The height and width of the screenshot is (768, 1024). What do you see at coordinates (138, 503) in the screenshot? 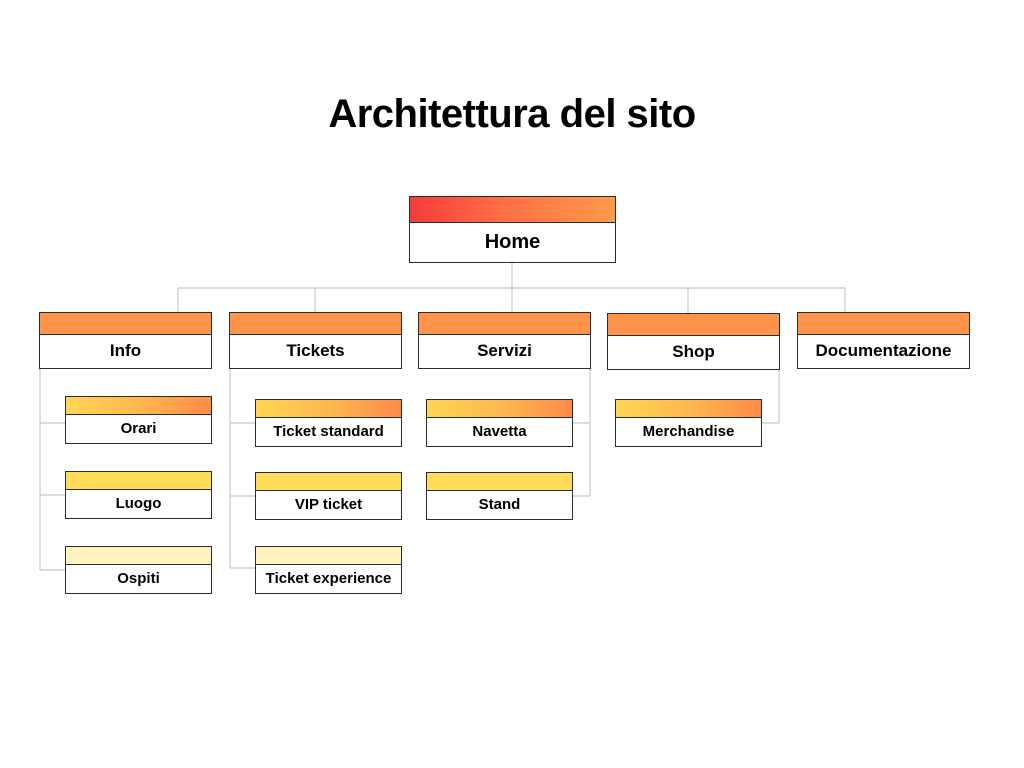
I see `subpage-label-luogo: Luogo` at bounding box center [138, 503].